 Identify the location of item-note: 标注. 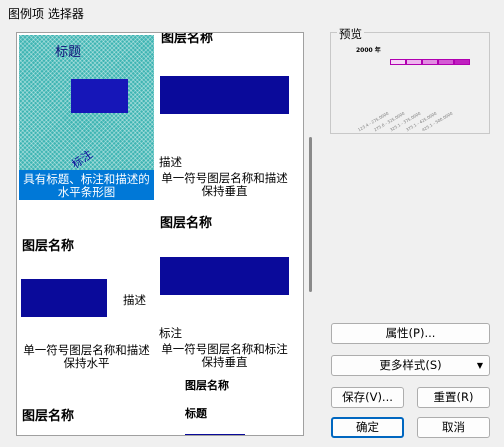
(170, 333).